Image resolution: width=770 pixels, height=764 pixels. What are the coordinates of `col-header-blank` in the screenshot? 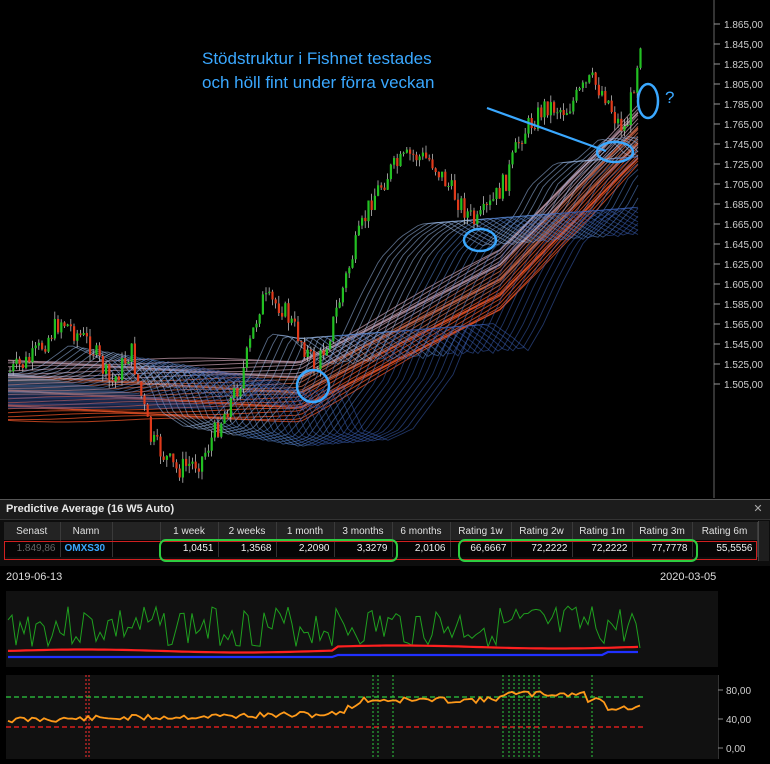 It's located at (136, 531).